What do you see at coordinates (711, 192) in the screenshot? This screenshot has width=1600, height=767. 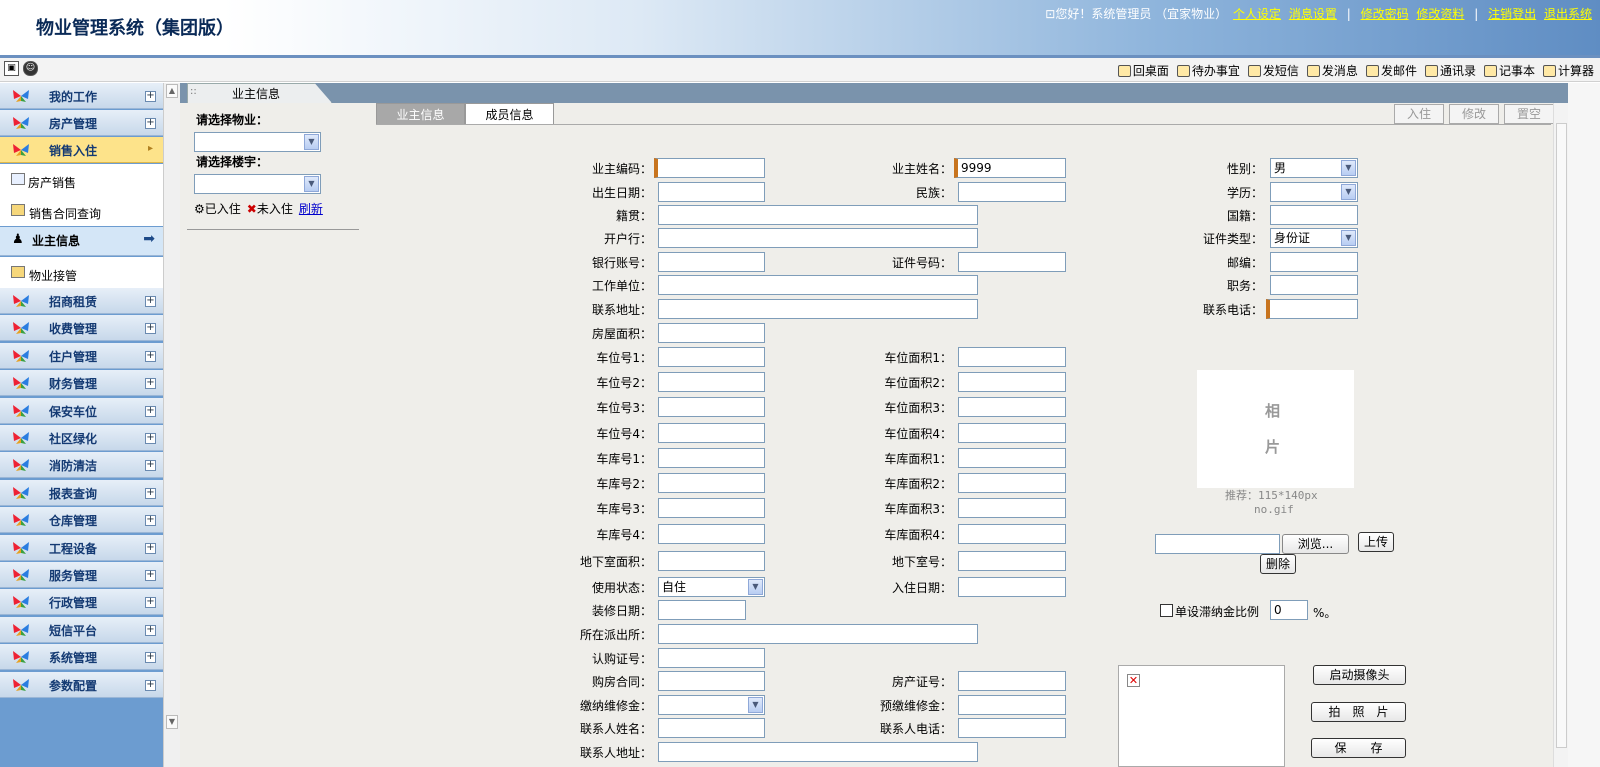 I see `birth-date-input` at bounding box center [711, 192].